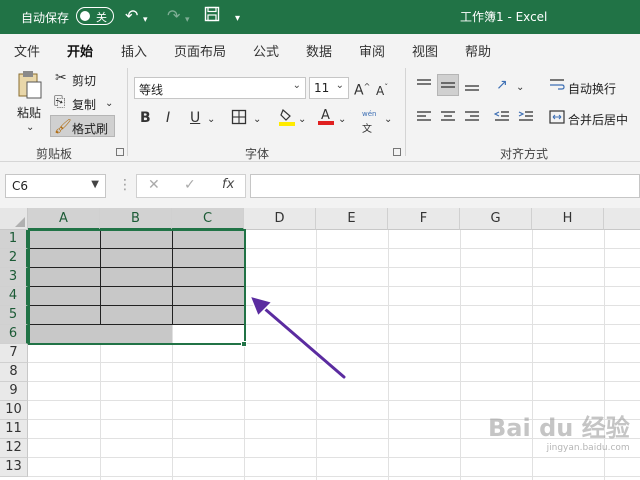  What do you see at coordinates (200, 50) in the screenshot?
I see `tab-page-layout: 页面布局` at bounding box center [200, 50].